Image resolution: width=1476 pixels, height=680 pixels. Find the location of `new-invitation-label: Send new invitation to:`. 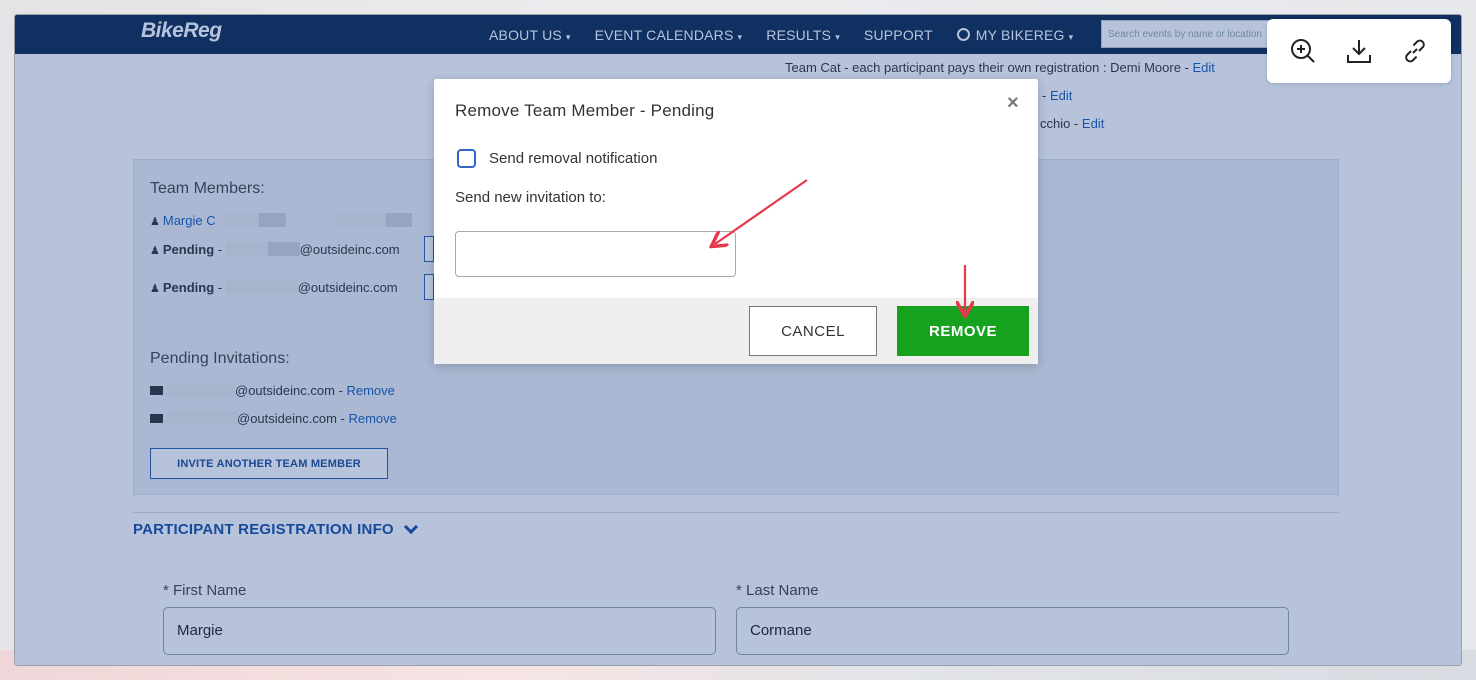

new-invitation-label: Send new invitation to: is located at coordinates (530, 197).